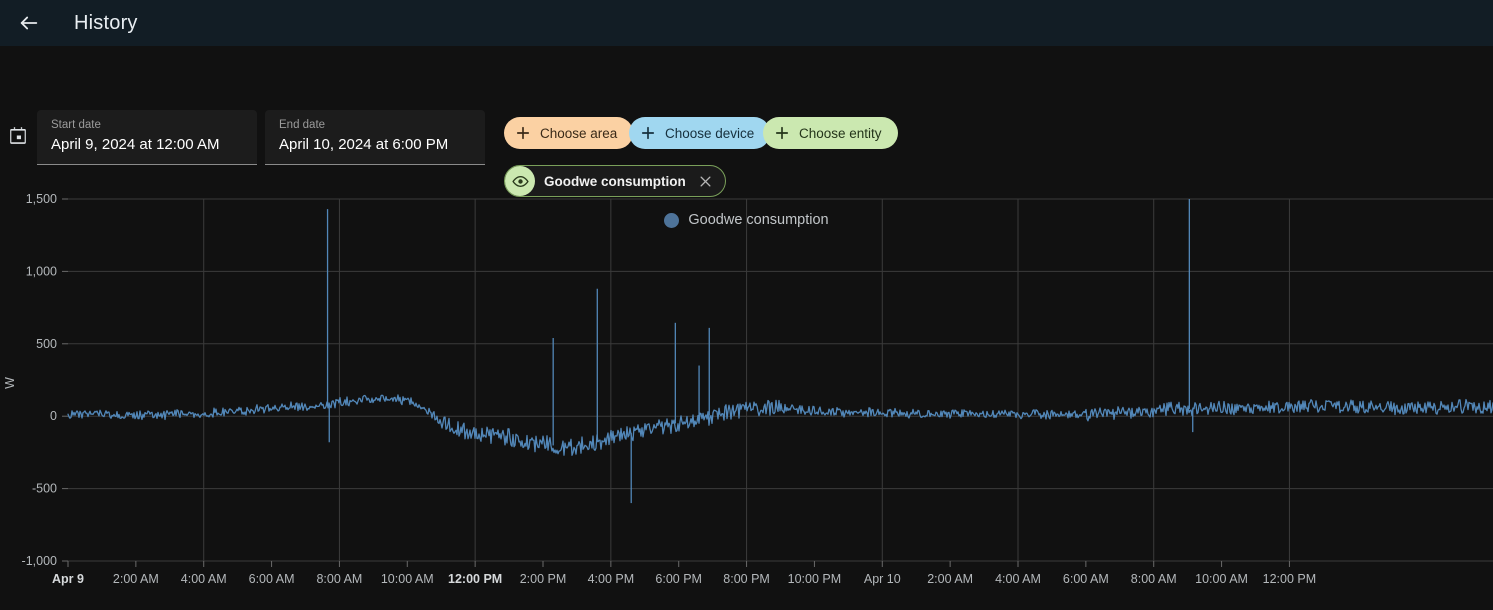  What do you see at coordinates (39, 561) in the screenshot?
I see `y-axis-tick-label: -1,000` at bounding box center [39, 561].